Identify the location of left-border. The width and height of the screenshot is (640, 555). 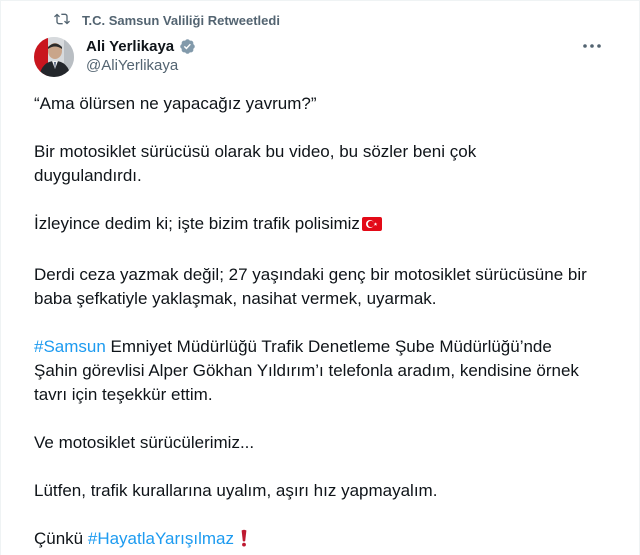
(0, 277).